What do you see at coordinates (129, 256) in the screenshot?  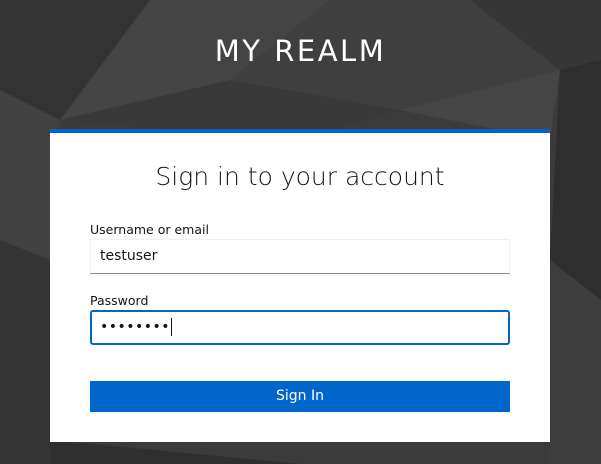 I see `username-value: testuser` at bounding box center [129, 256].